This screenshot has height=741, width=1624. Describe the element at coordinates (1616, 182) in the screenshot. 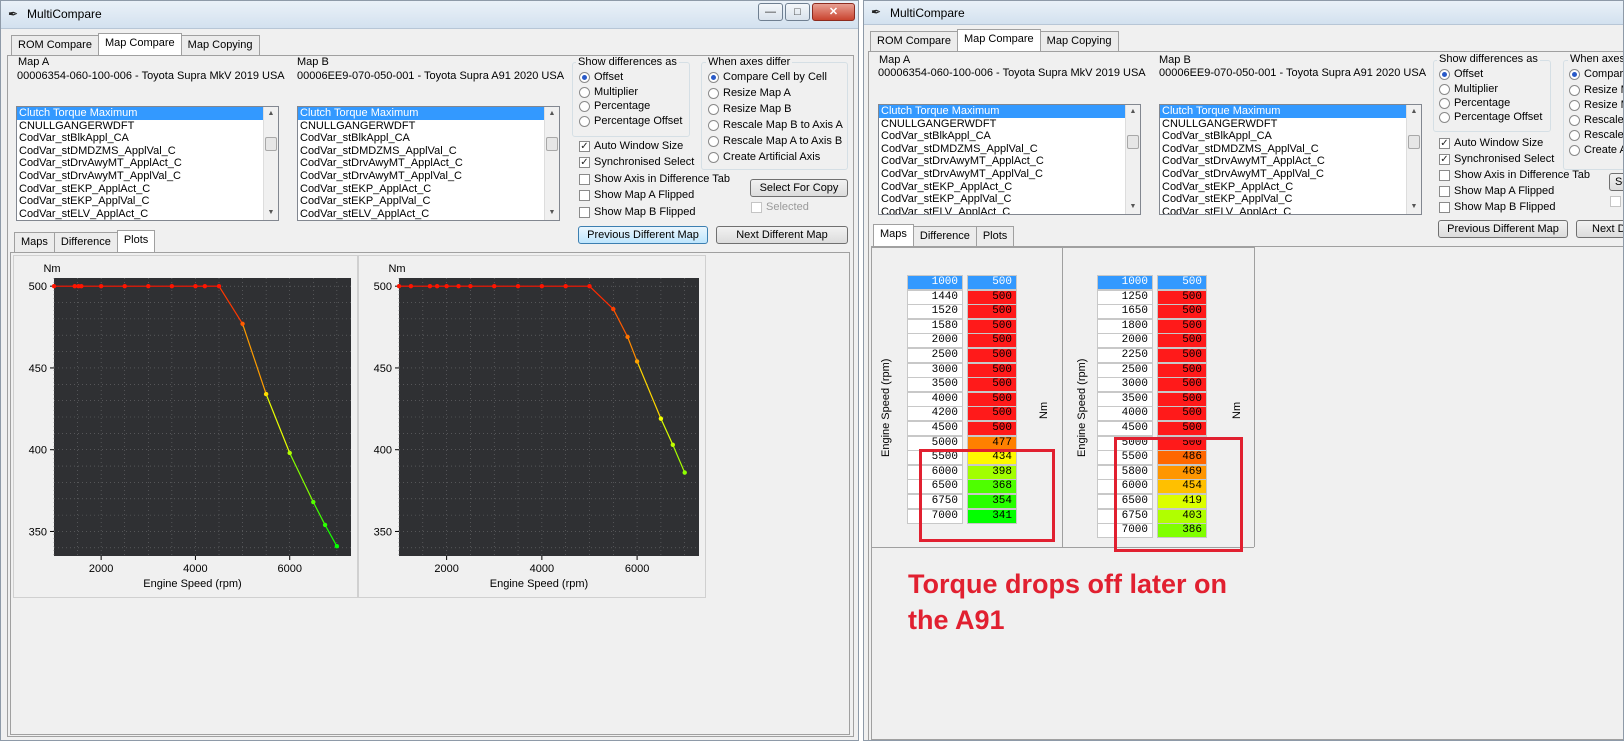

I see `select-for-copy-button: Se` at that location.